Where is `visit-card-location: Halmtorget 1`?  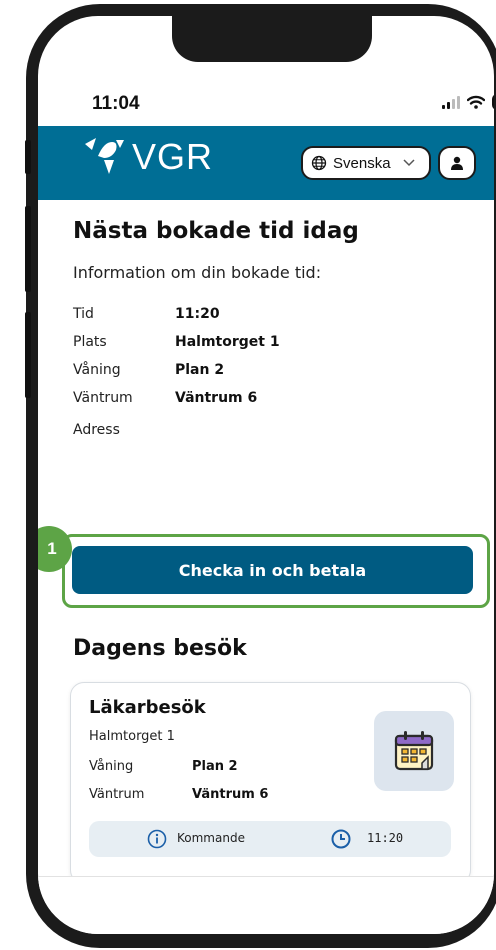
visit-card-location: Halmtorget 1 is located at coordinates (132, 736).